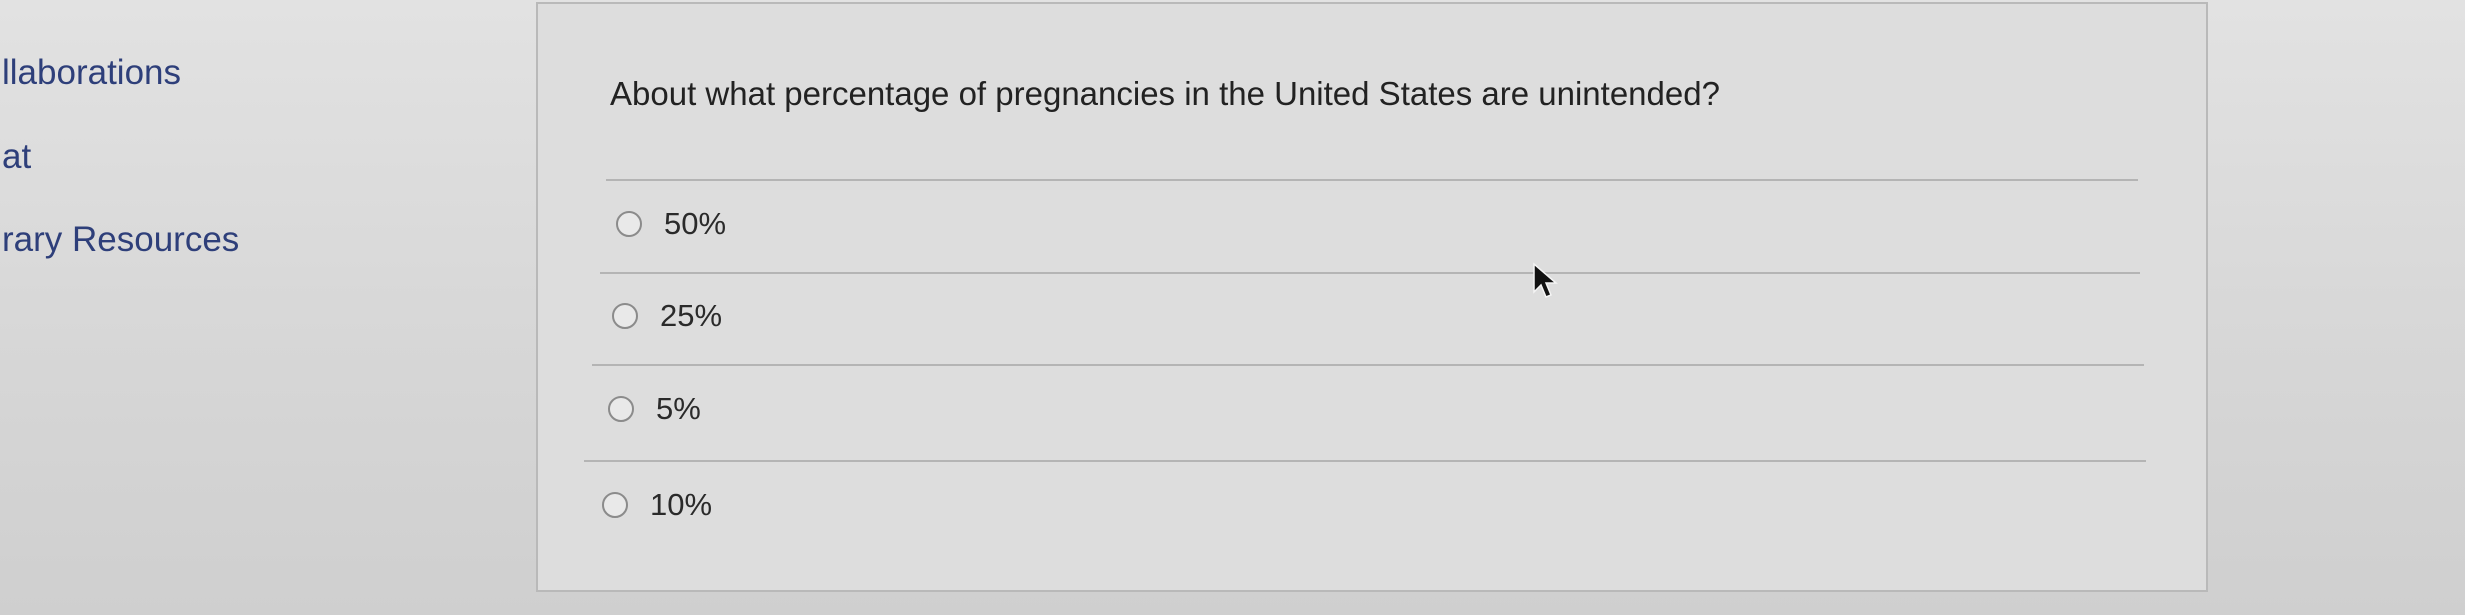 This screenshot has height=615, width=2465. Describe the element at coordinates (1372, 180) in the screenshot. I see `question-divider` at that location.